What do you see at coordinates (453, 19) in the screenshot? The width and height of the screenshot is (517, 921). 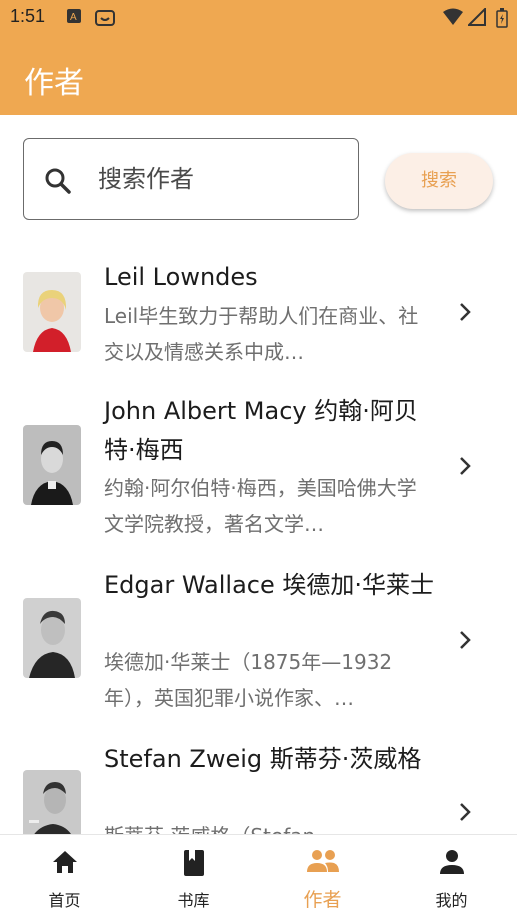 I see `wifi-icon` at bounding box center [453, 19].